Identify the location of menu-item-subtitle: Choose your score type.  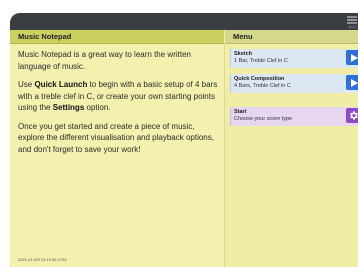
(263, 119).